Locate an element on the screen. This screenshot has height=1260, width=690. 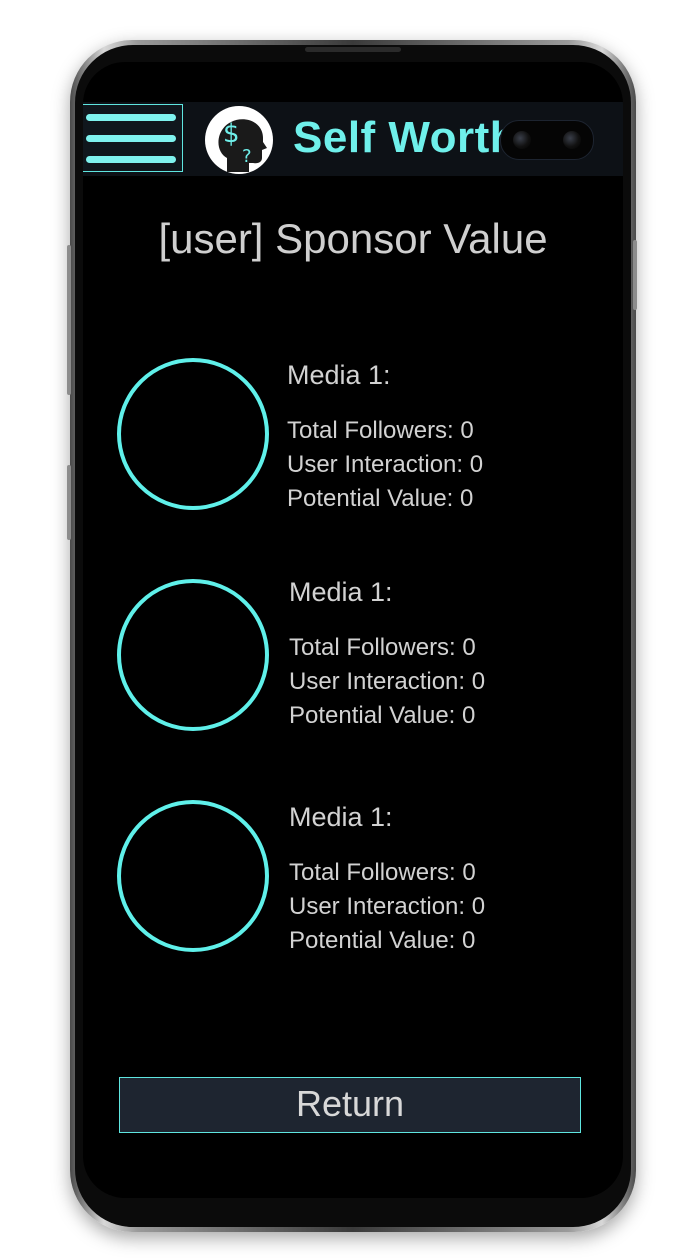
page-title: [user] Sponsor Value is located at coordinates (353, 238).